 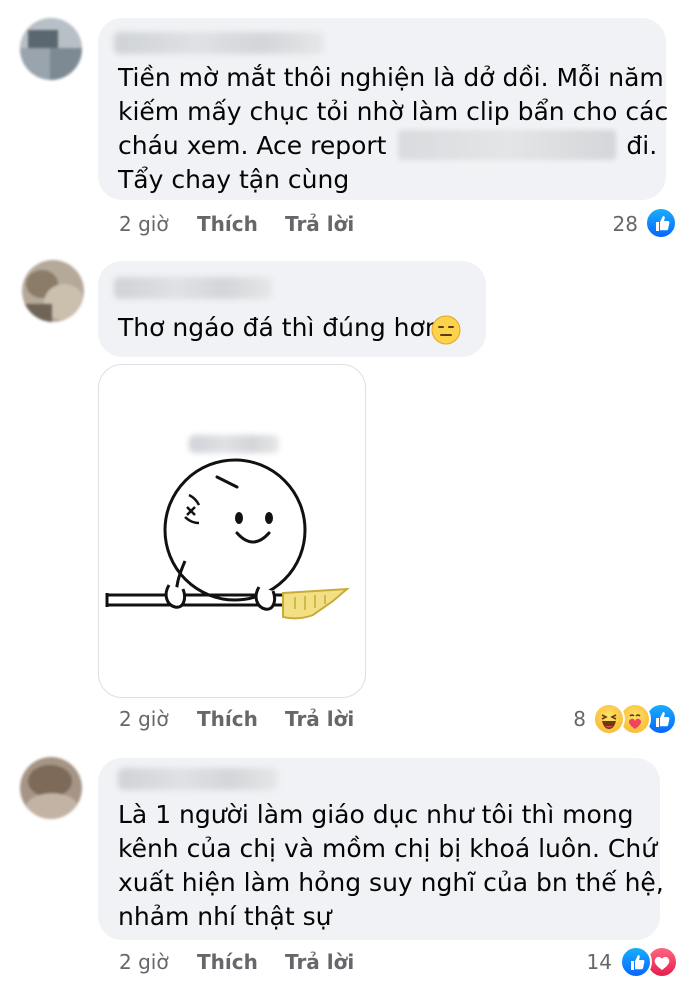 What do you see at coordinates (619, 224) in the screenshot?
I see `reaction-count: 28` at bounding box center [619, 224].